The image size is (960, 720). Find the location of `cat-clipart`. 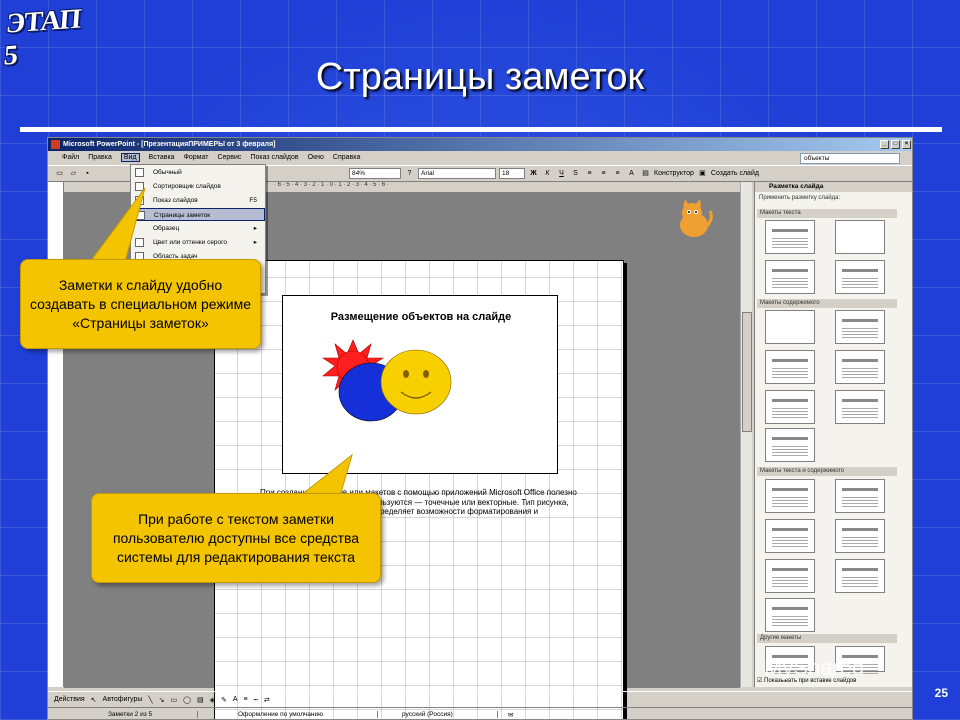

cat-clipart is located at coordinates (696, 218).